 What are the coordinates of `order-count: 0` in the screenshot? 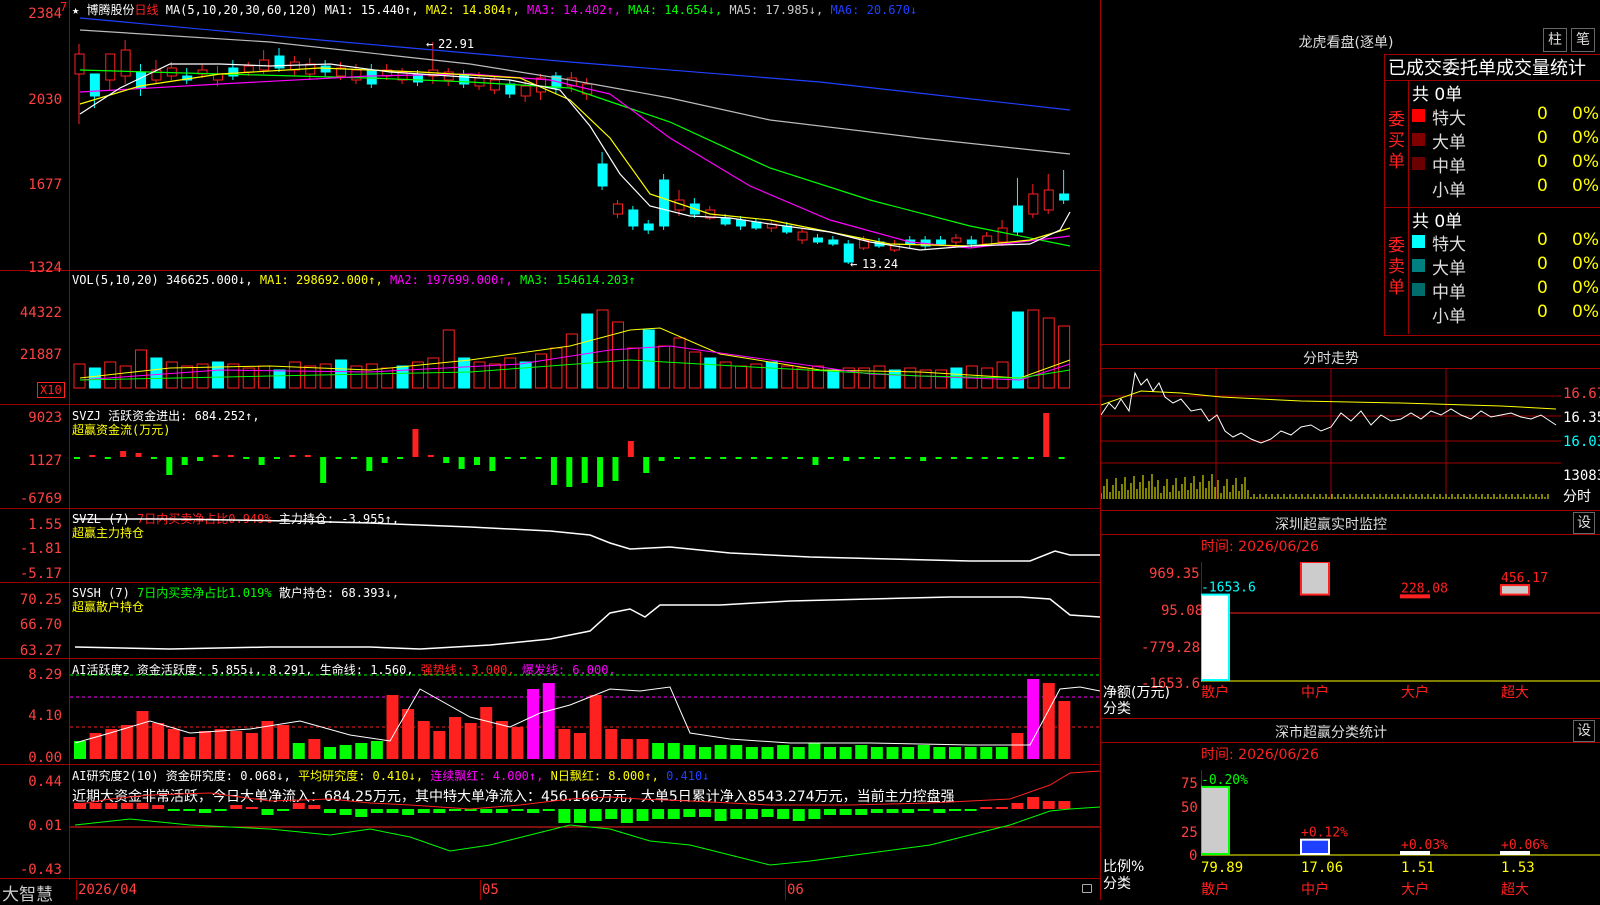 It's located at (1542, 264).